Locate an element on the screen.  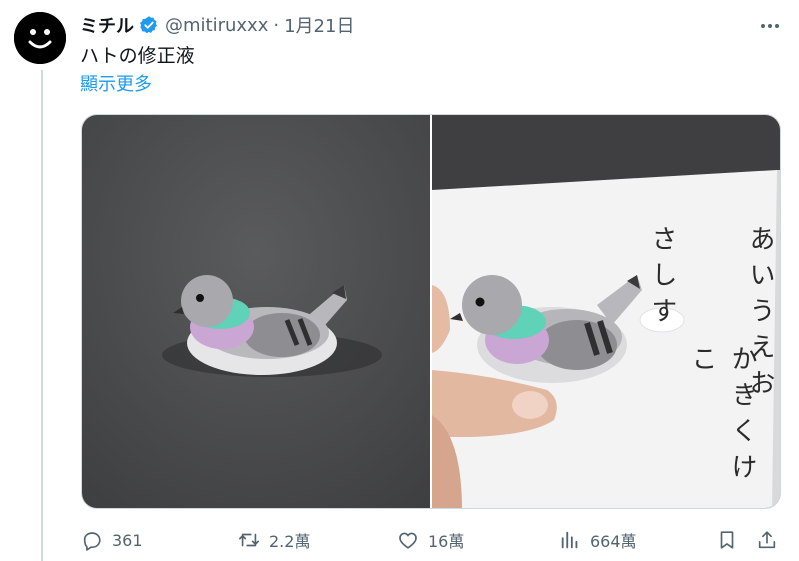
handwritten-note: あいうえお かきくけこ さしす is located at coordinates (711, 366).